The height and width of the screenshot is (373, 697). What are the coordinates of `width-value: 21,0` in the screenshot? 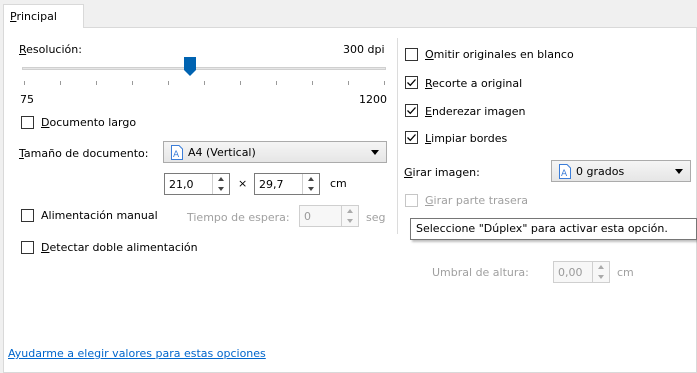 It's located at (181, 184).